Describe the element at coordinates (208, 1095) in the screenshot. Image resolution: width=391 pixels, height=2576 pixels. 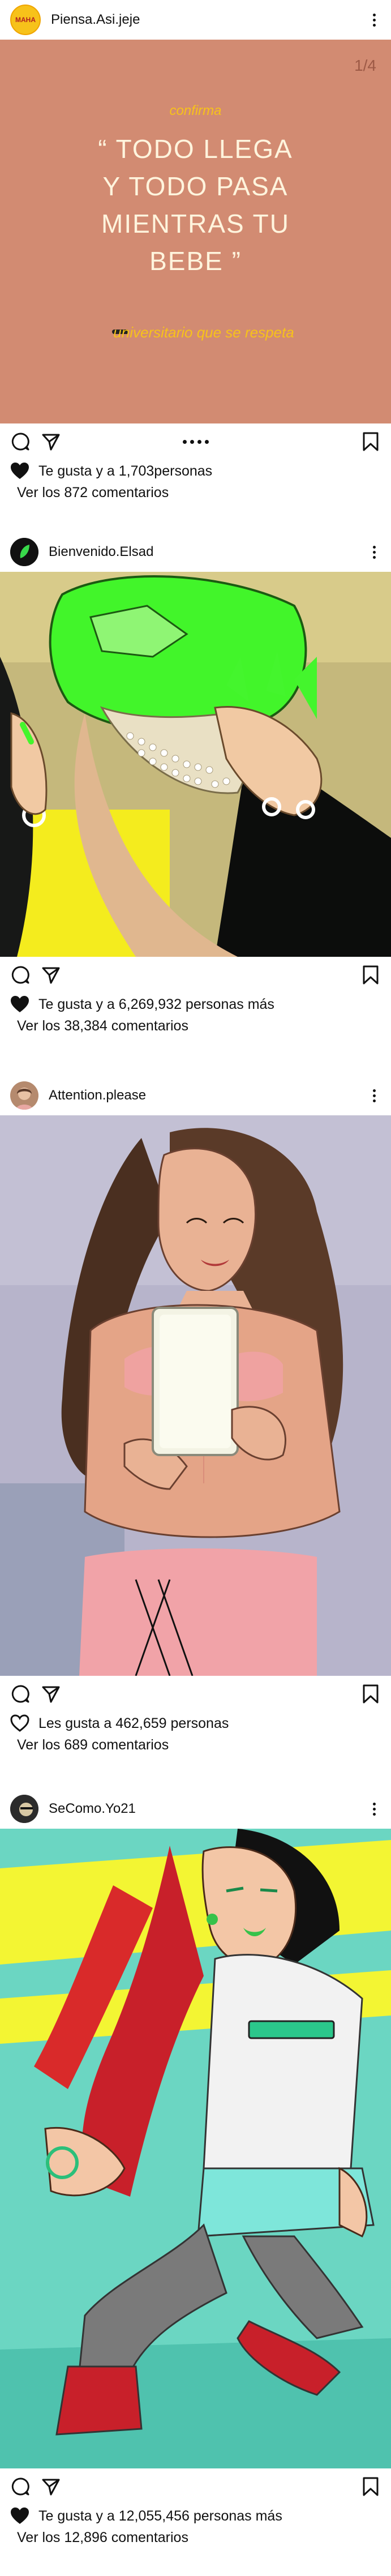
I see `username: Attention.please` at that location.